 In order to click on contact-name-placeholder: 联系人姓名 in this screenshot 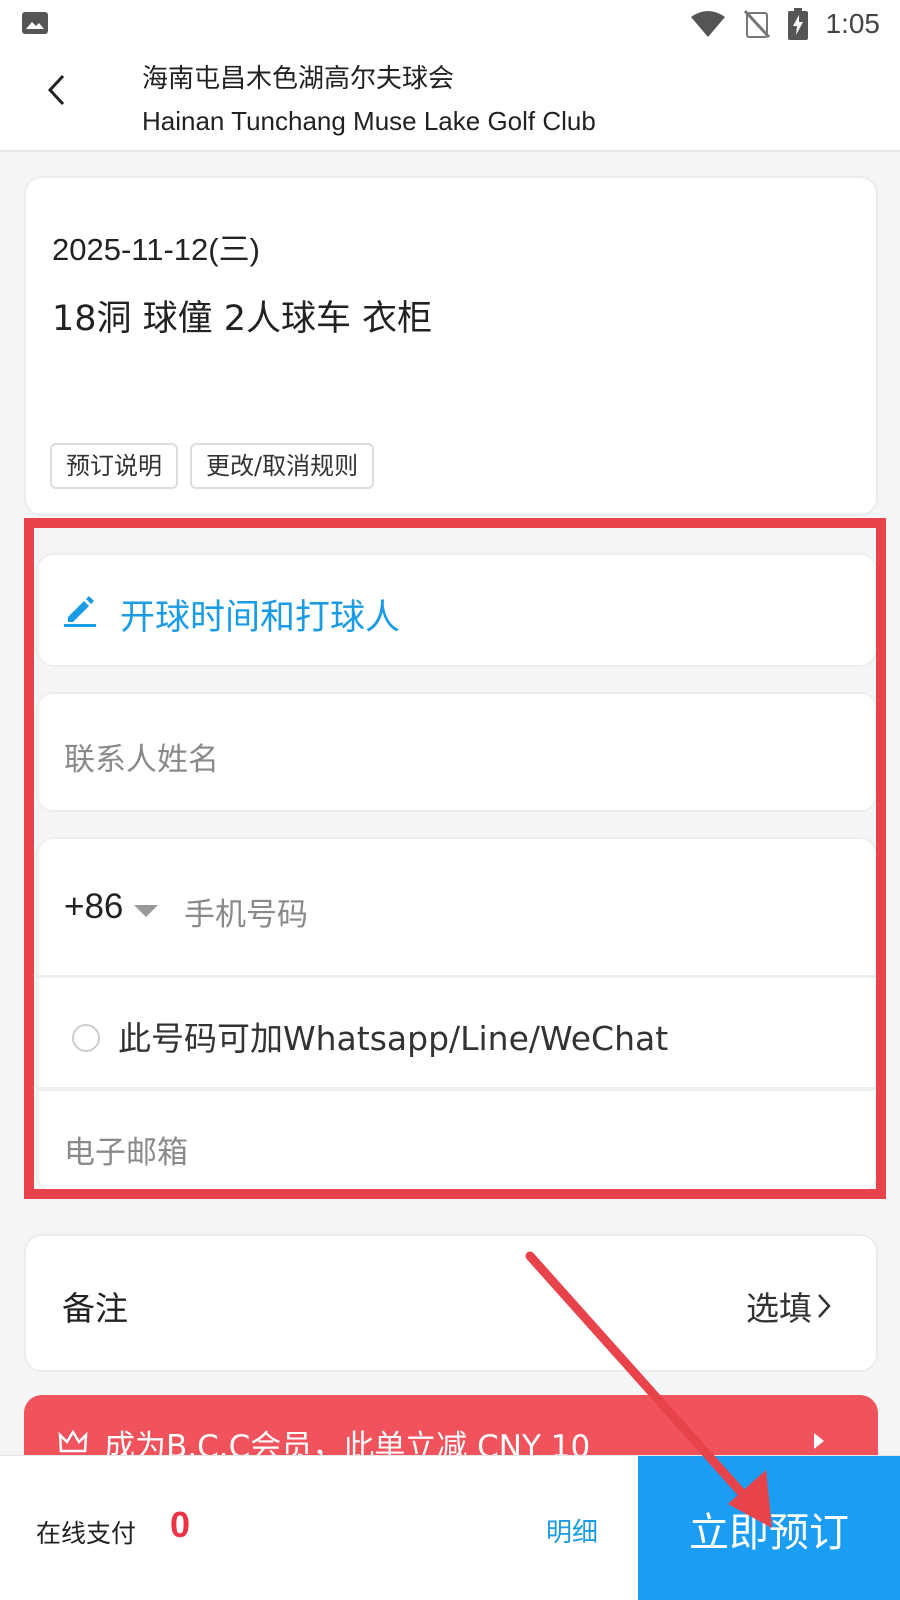, I will do `click(141, 760)`.